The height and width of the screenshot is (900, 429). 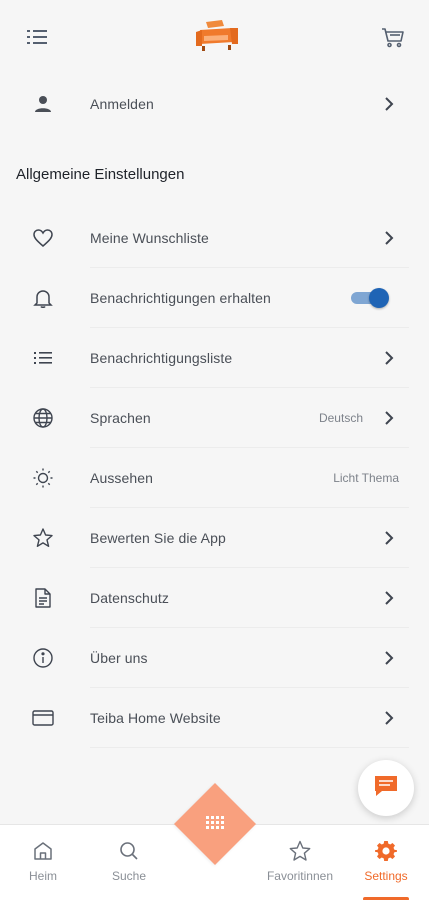 I want to click on top-app-bar, so click(x=214, y=36).